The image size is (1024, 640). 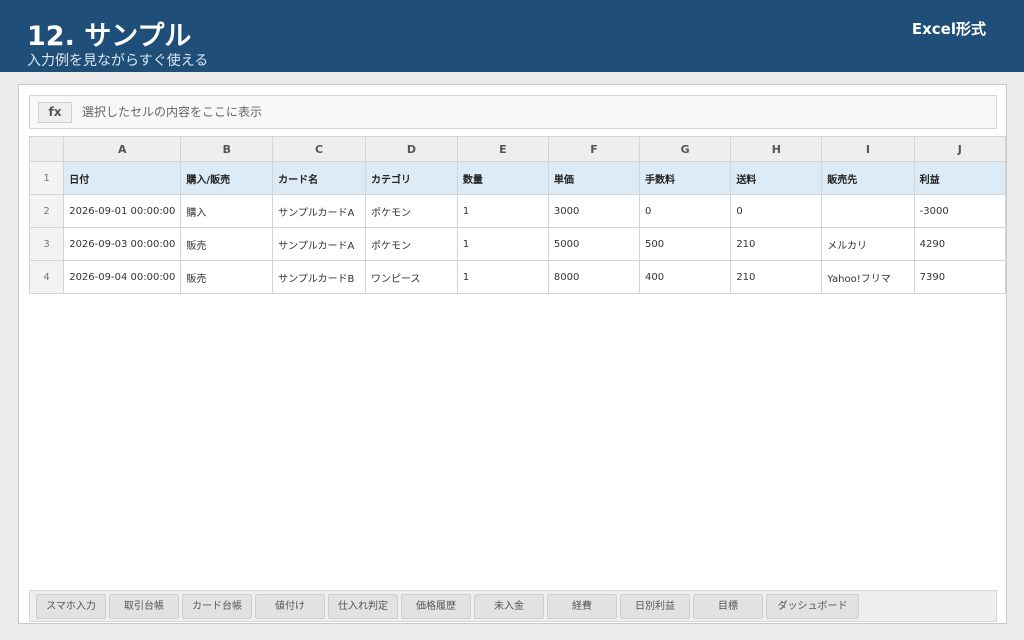 What do you see at coordinates (227, 149) in the screenshot?
I see `column-header: B` at bounding box center [227, 149].